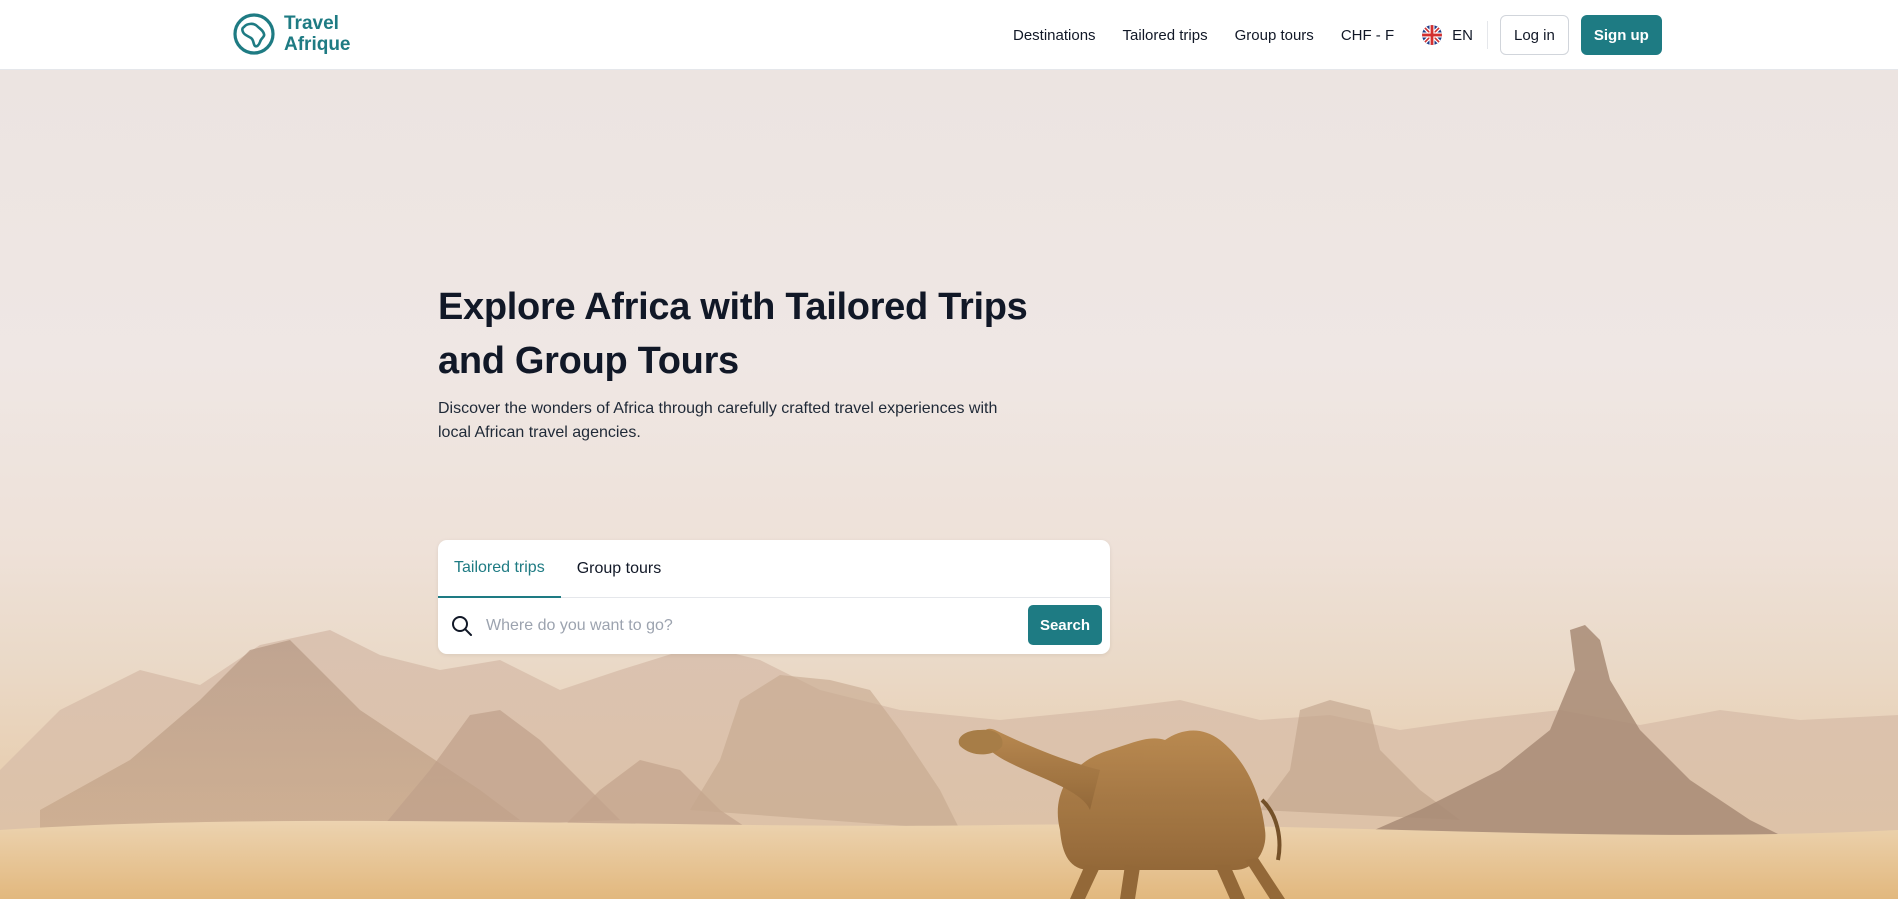  What do you see at coordinates (1367, 35) in the screenshot?
I see `currency-selector: CHF - F` at bounding box center [1367, 35].